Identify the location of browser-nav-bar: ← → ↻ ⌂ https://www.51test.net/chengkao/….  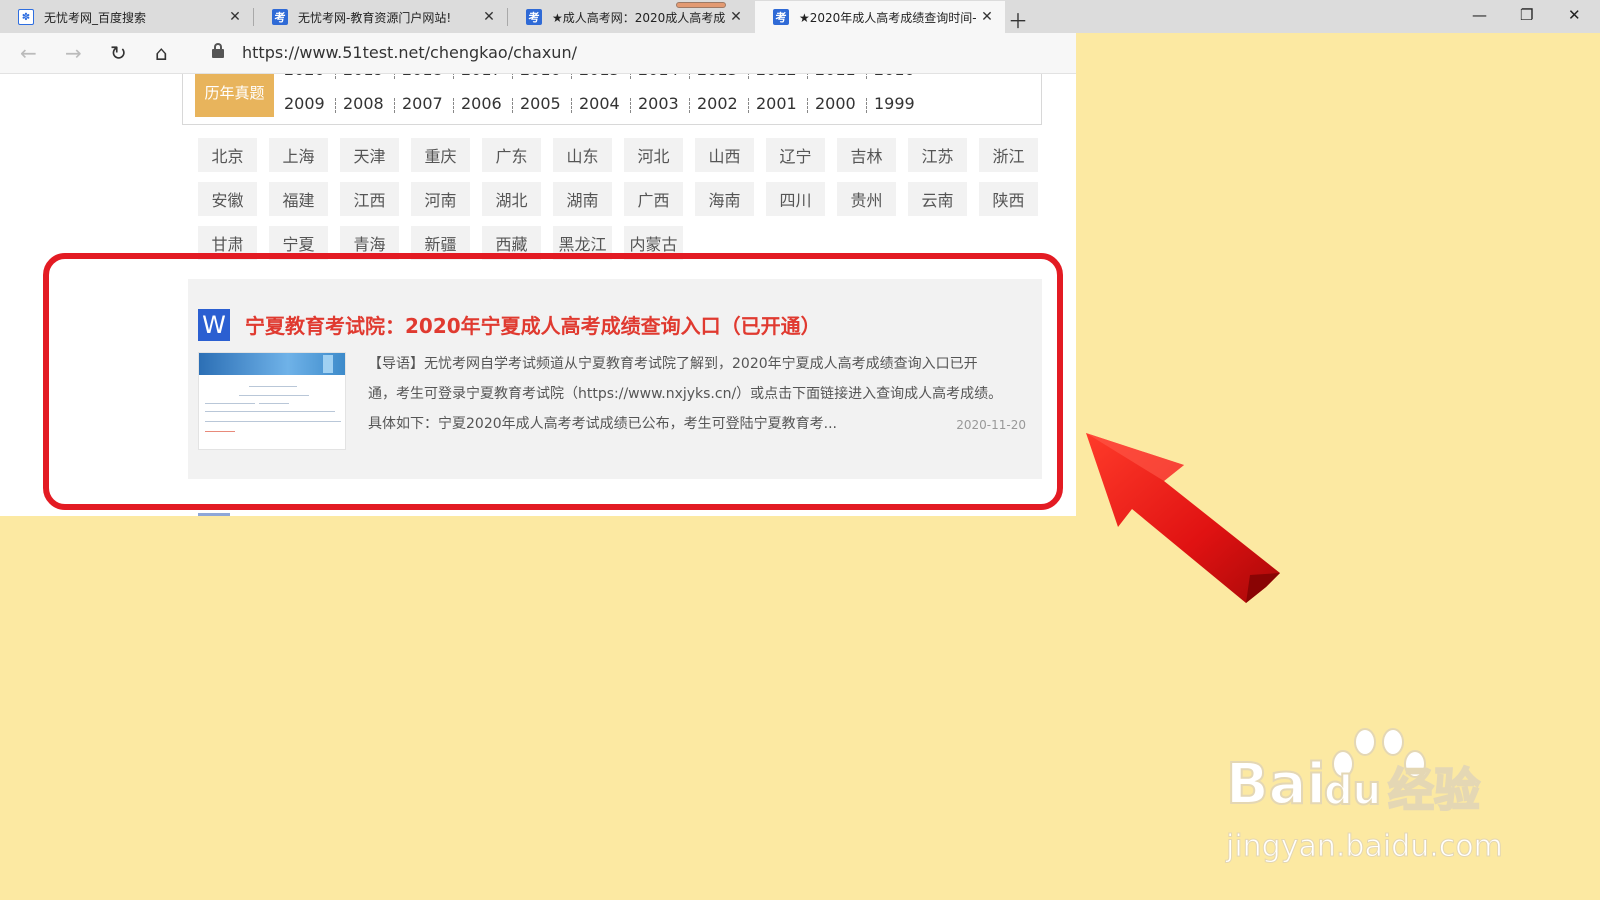
(538, 53).